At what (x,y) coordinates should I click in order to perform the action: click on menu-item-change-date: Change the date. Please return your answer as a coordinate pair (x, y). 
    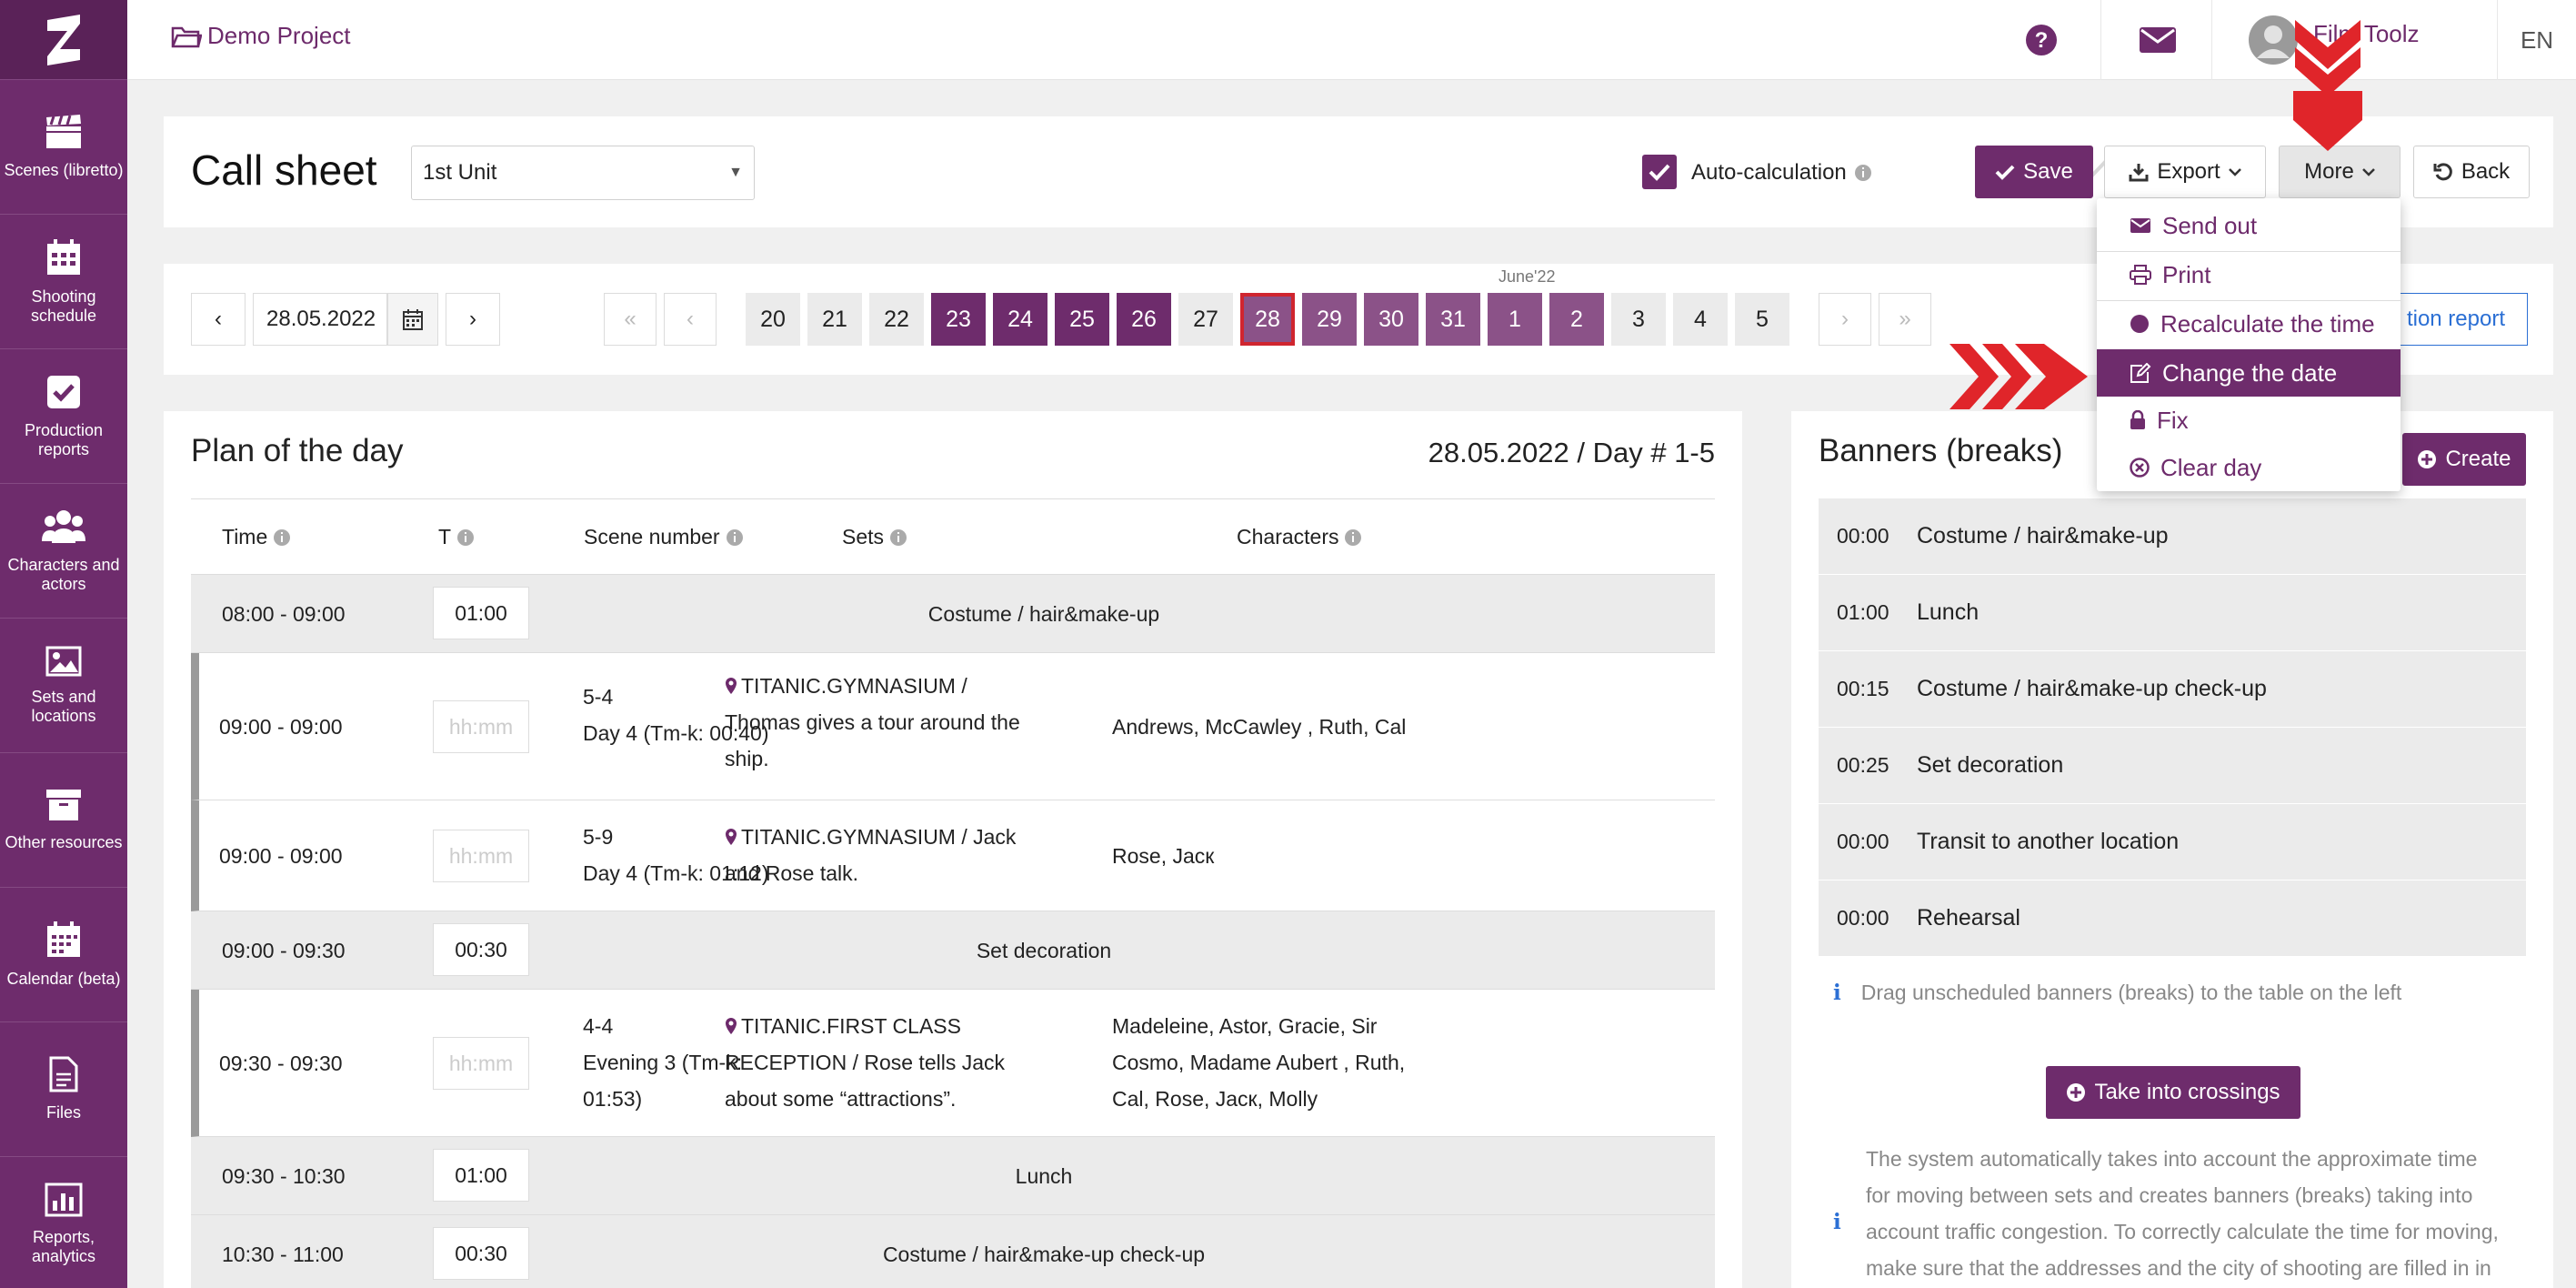
    Looking at the image, I should click on (2249, 373).